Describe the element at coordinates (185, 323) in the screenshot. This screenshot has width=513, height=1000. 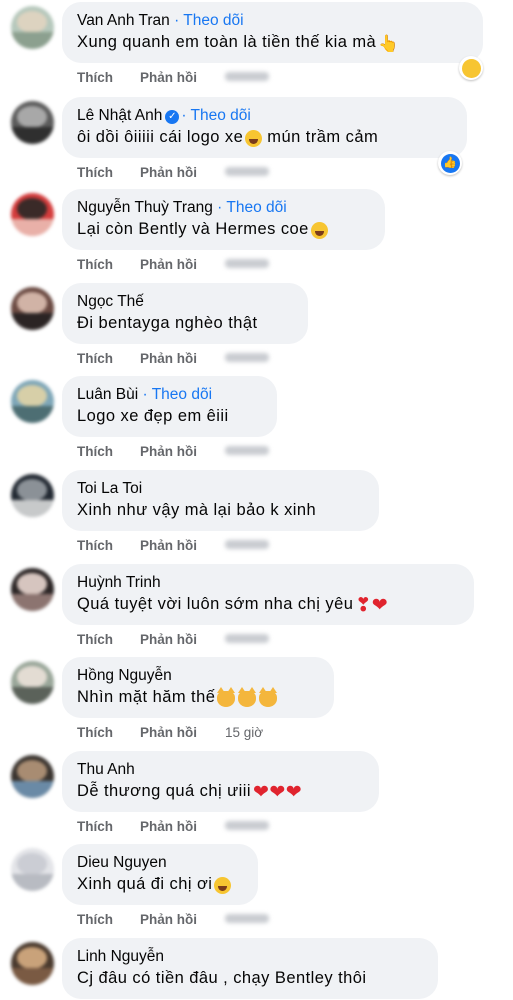
I see `comment-text: Đi bentayga nghèo thật` at that location.